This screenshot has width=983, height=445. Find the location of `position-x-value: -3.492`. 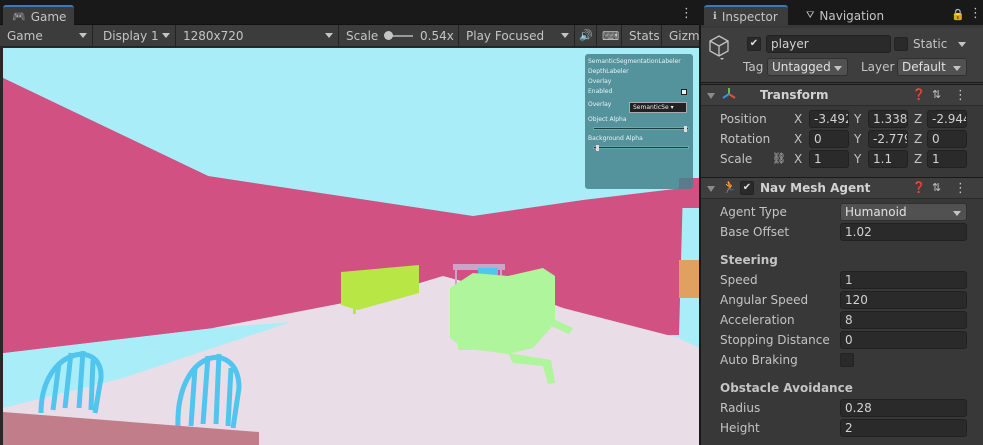

position-x-value: -3.492 is located at coordinates (831, 119).